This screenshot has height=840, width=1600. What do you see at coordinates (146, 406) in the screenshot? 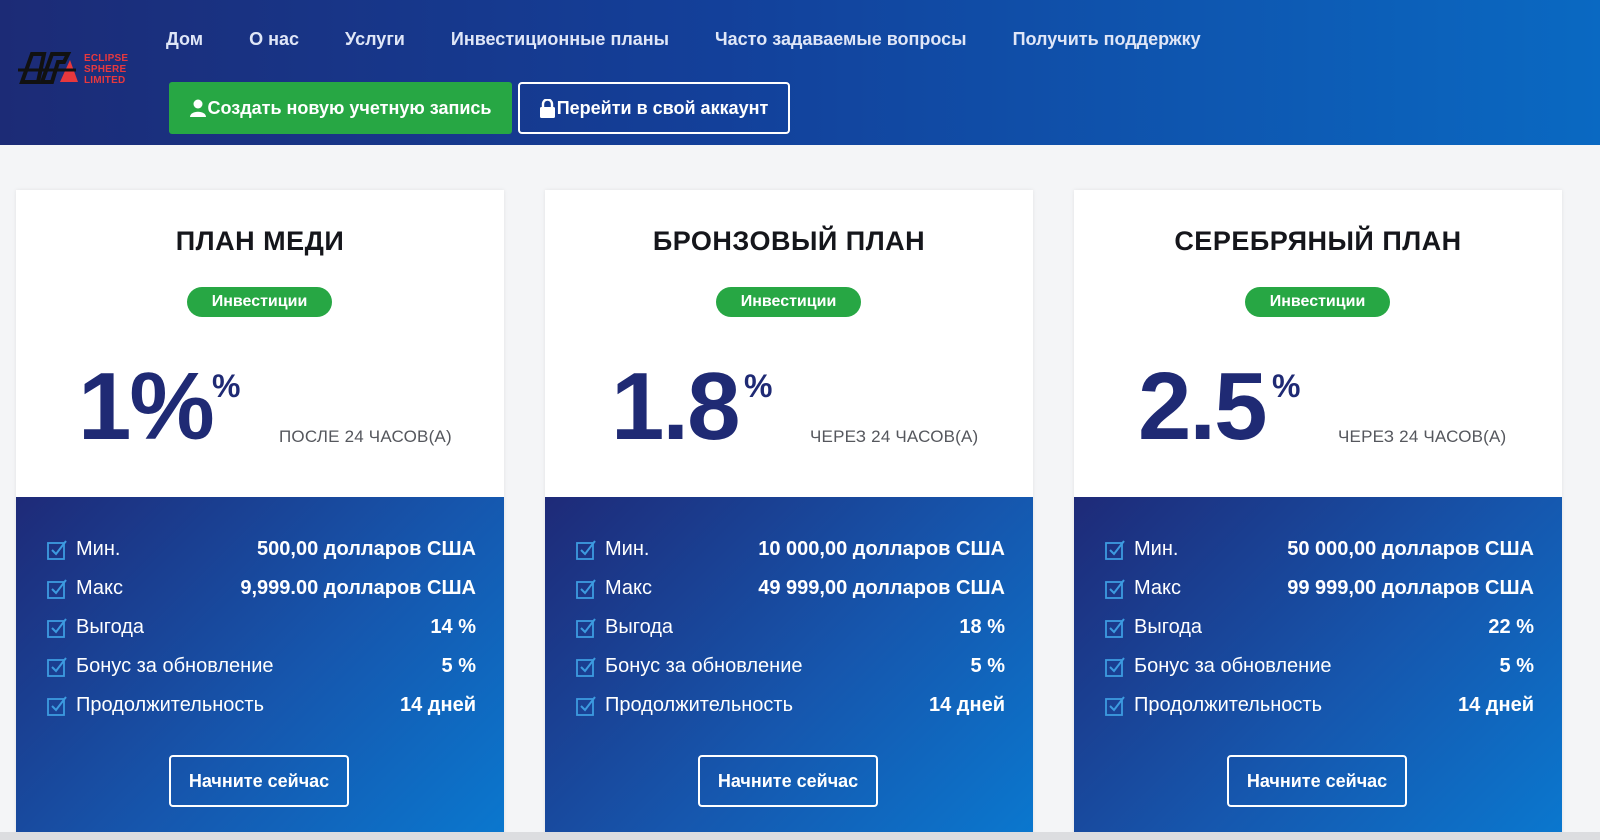
I see `plan-rate: 1%` at bounding box center [146, 406].